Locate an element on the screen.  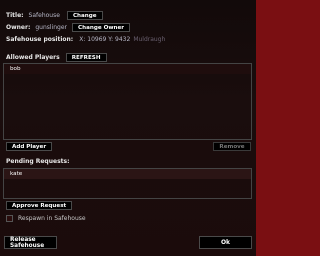
respawn-checkbox is located at coordinates (9, 218).